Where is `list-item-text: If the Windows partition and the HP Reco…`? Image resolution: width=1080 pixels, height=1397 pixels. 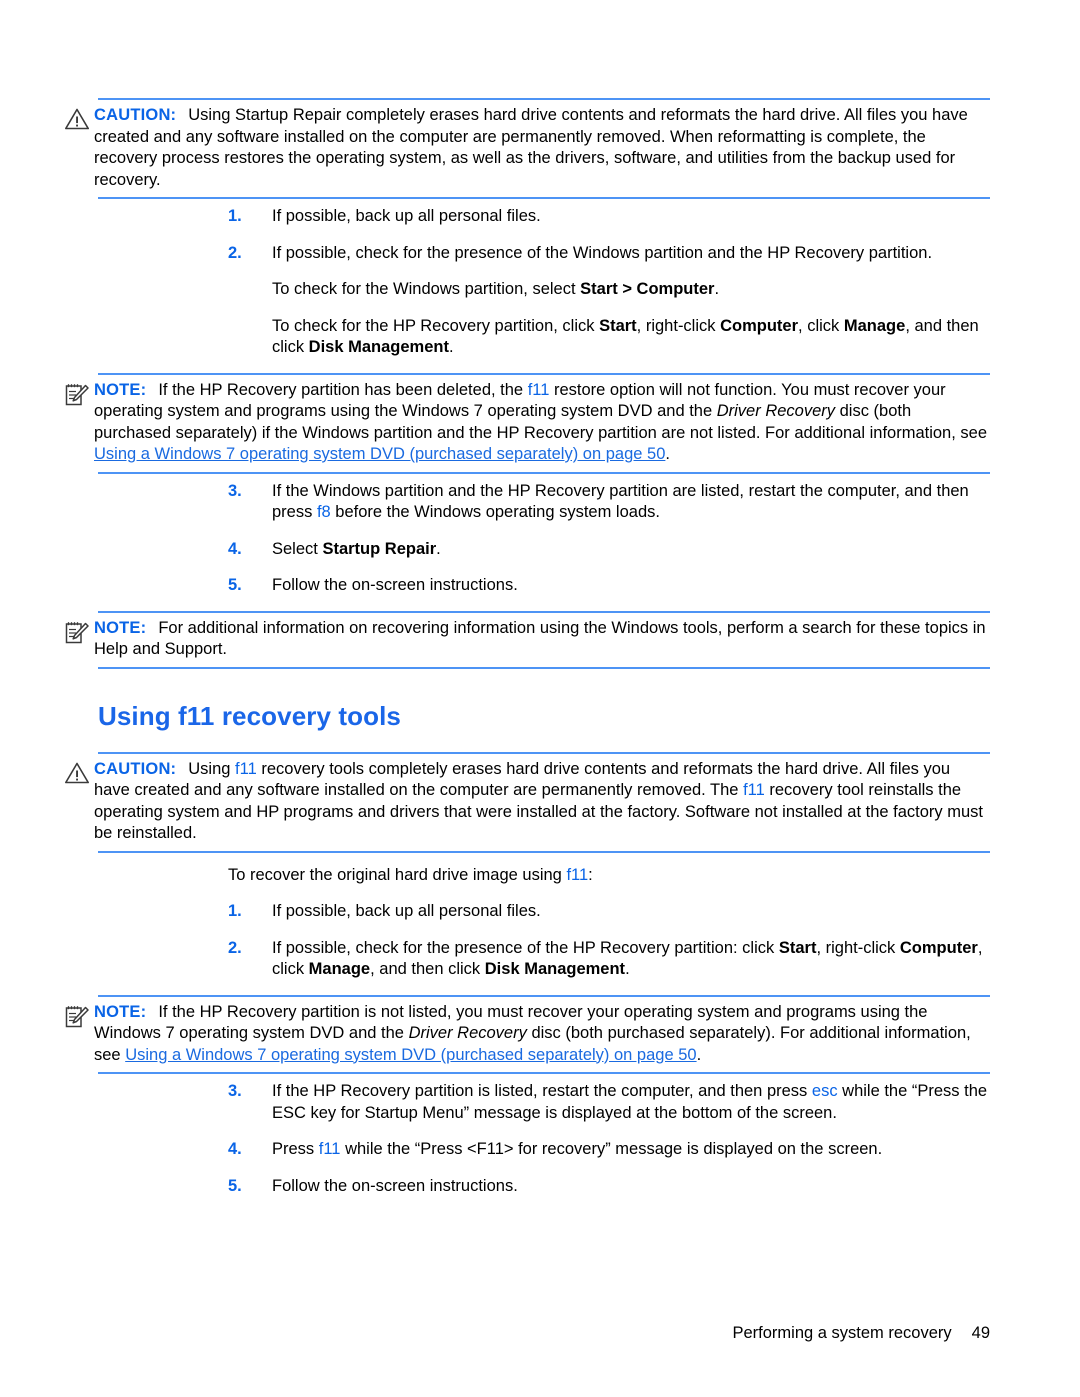
list-item-text: If the Windows partition and the HP Reco… is located at coordinates (631, 502).